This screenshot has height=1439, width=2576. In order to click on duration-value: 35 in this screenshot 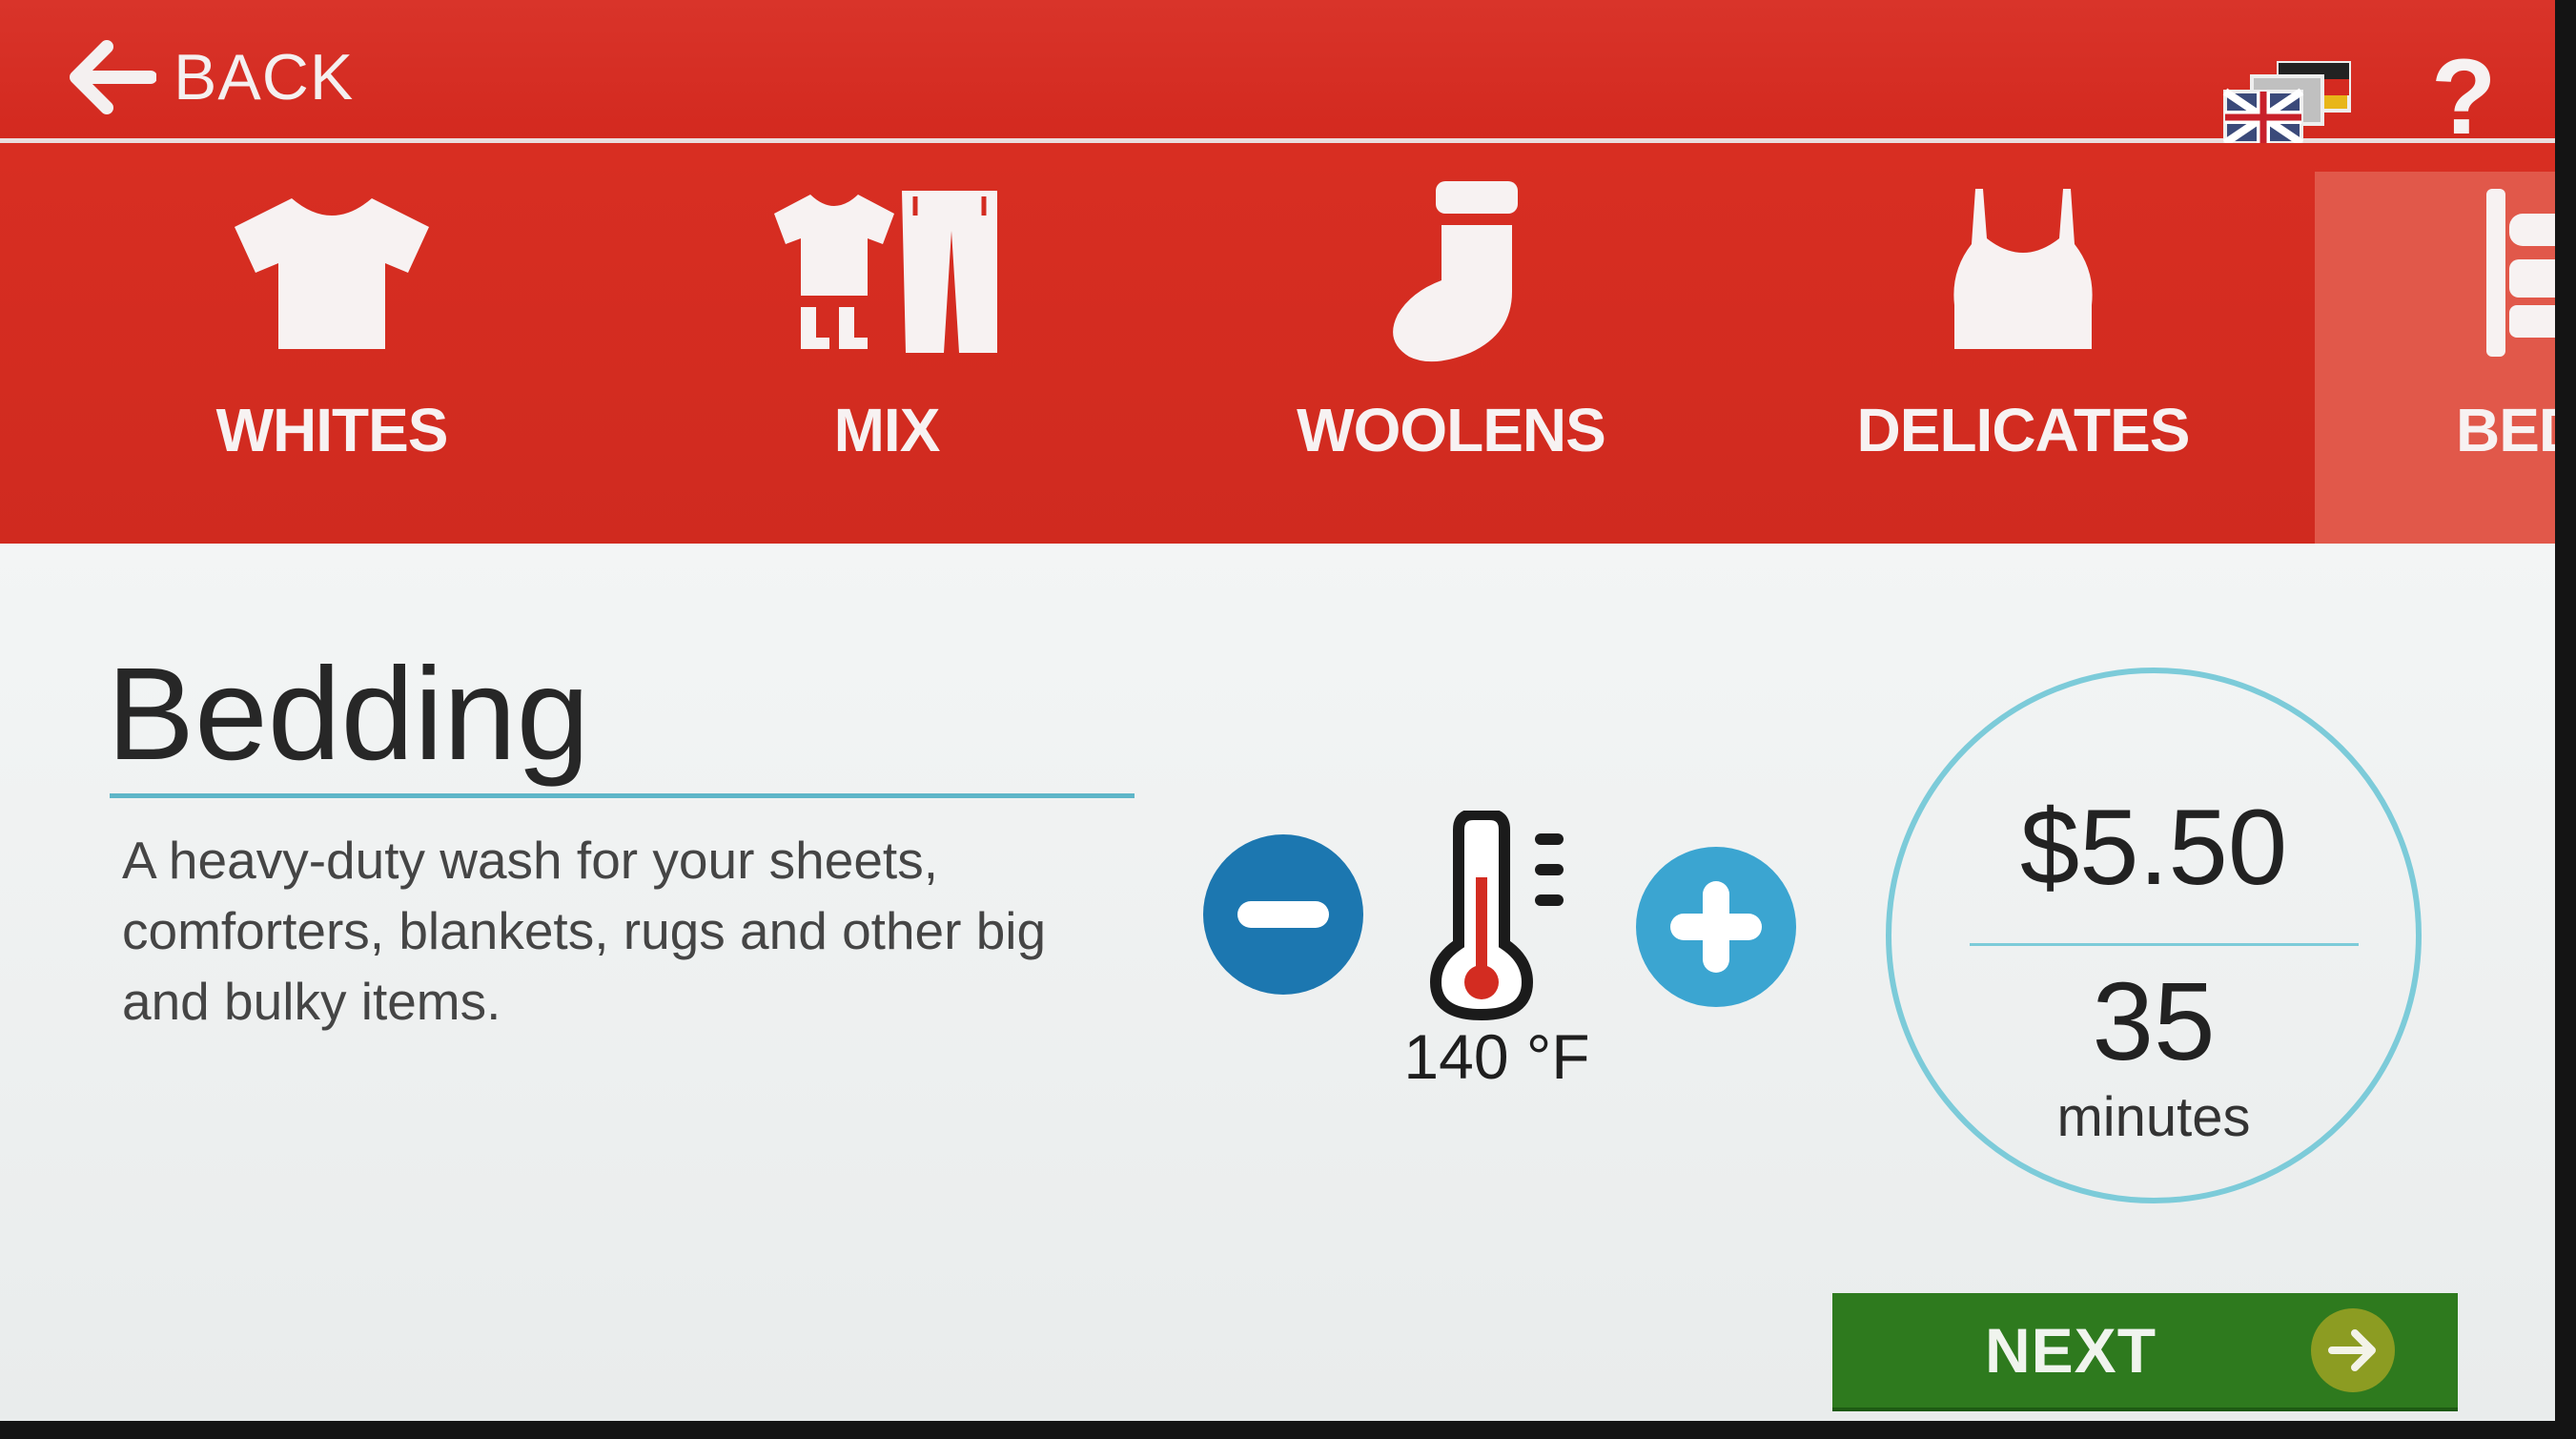, I will do `click(2154, 1021)`.